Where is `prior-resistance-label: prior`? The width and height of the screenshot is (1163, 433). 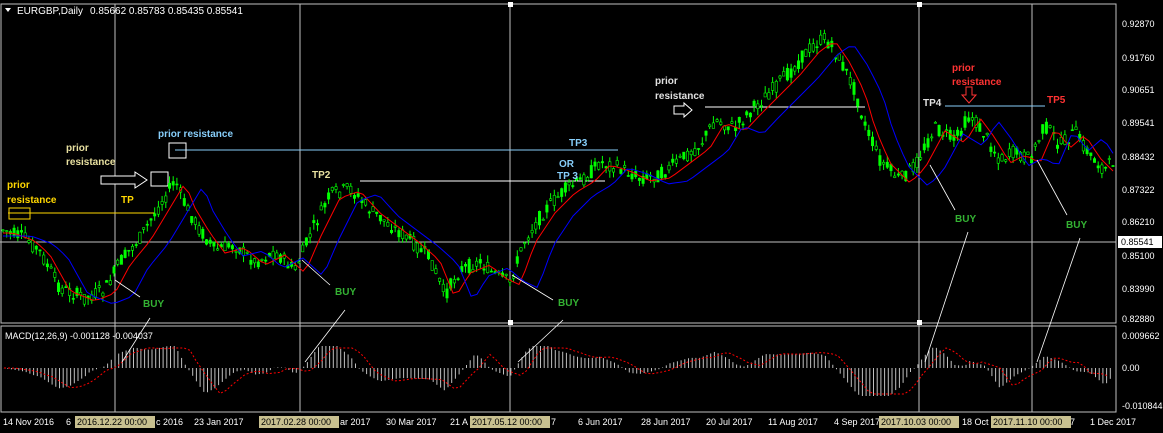
prior-resistance-label: prior is located at coordinates (666, 81).